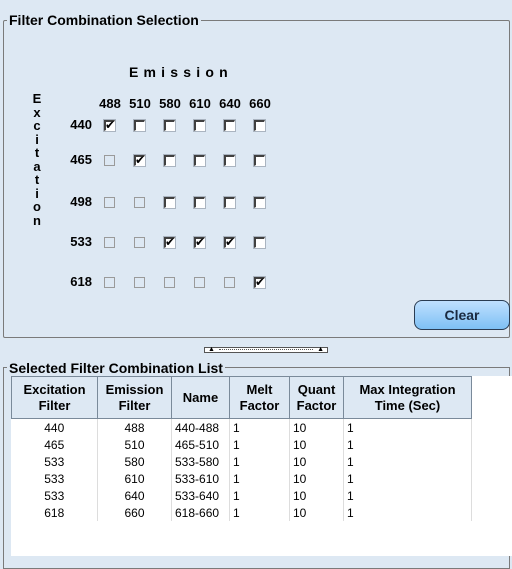 Image resolution: width=512 pixels, height=569 pixels. I want to click on cell-emission: 610, so click(134, 478).